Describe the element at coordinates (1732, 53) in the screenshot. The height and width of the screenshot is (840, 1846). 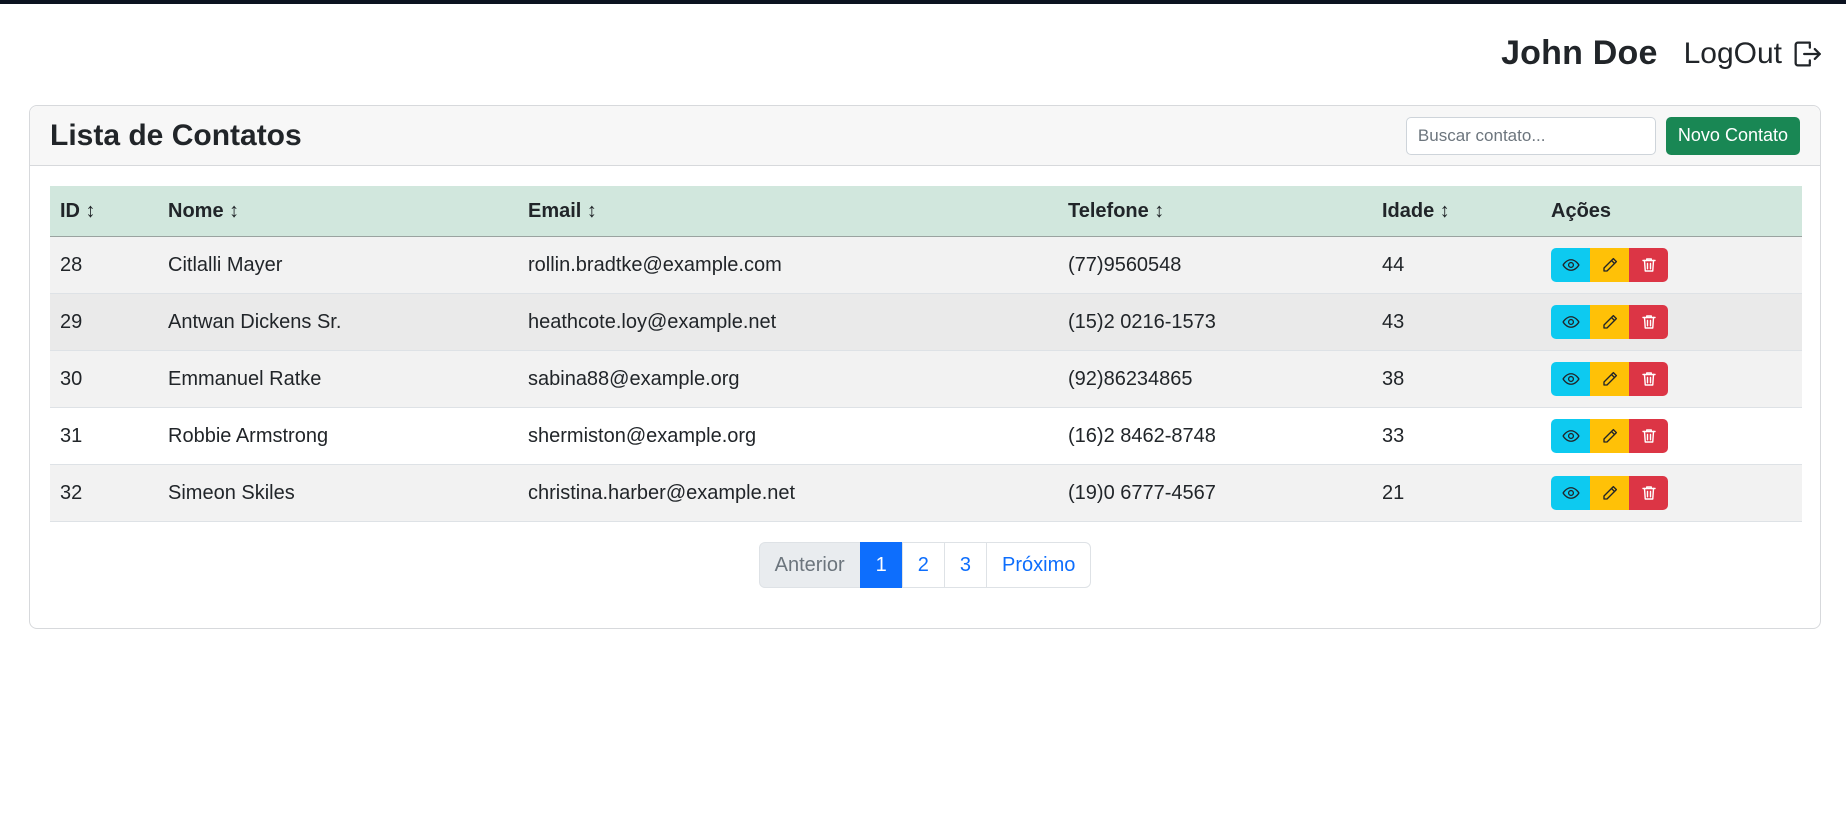
I see `logout-label: LogOut` at that location.